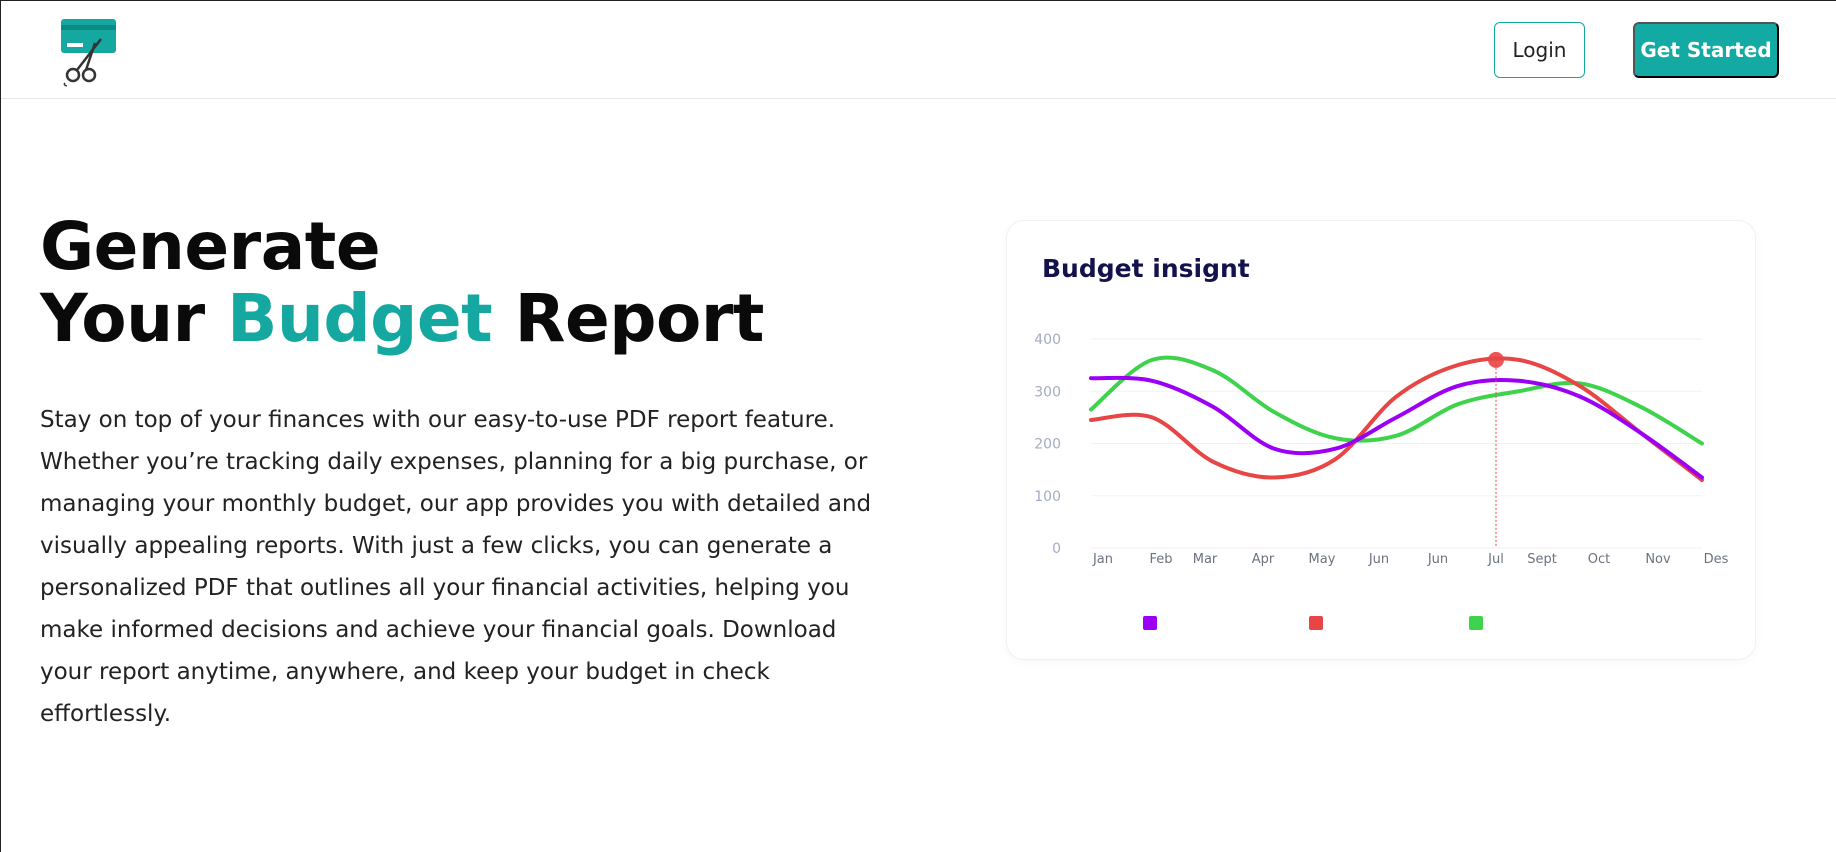 This screenshot has width=1836, height=852. Describe the element at coordinates (1160, 559) in the screenshot. I see `x-tick-label: Feb` at that location.